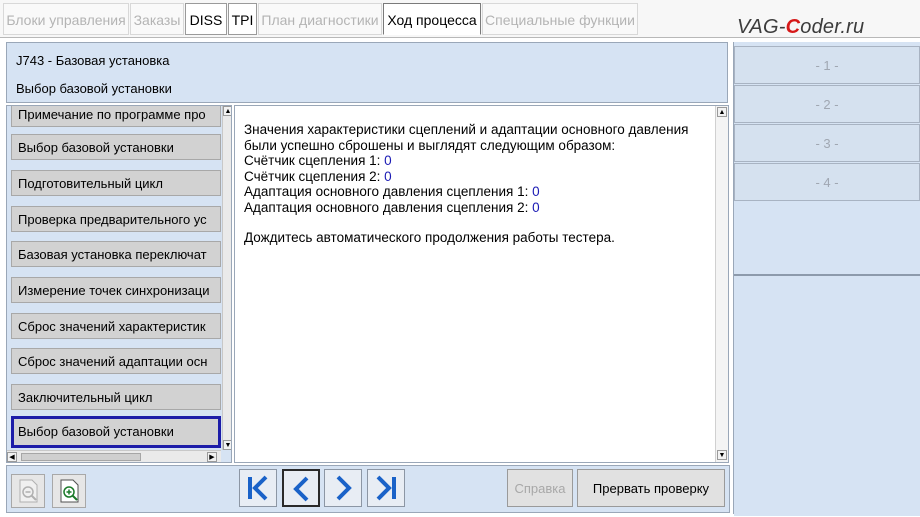 This screenshot has height=517, width=920. Describe the element at coordinates (12, 457) in the screenshot. I see `scroll-left-arrow-icon: ◀` at that location.